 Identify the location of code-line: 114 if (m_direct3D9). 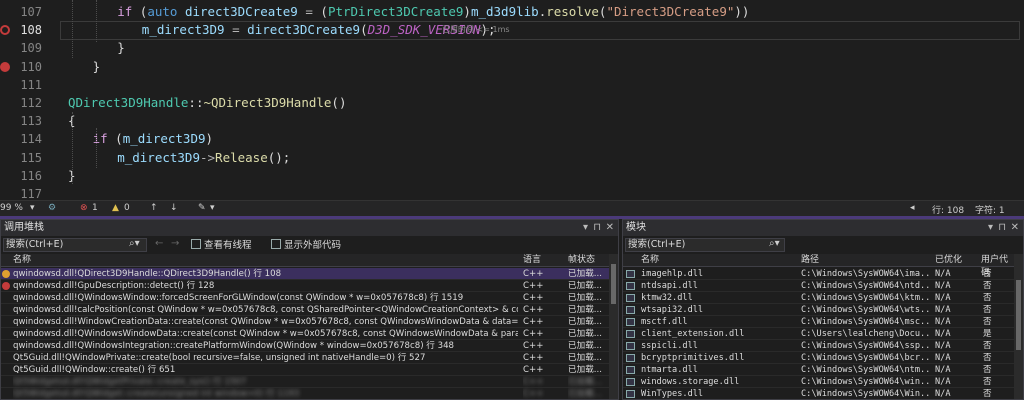
(512, 139).